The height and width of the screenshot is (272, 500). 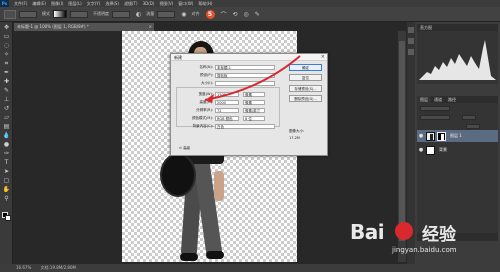 I want to click on advanced-toggle: ⊙ 高级, so click(x=184, y=148).